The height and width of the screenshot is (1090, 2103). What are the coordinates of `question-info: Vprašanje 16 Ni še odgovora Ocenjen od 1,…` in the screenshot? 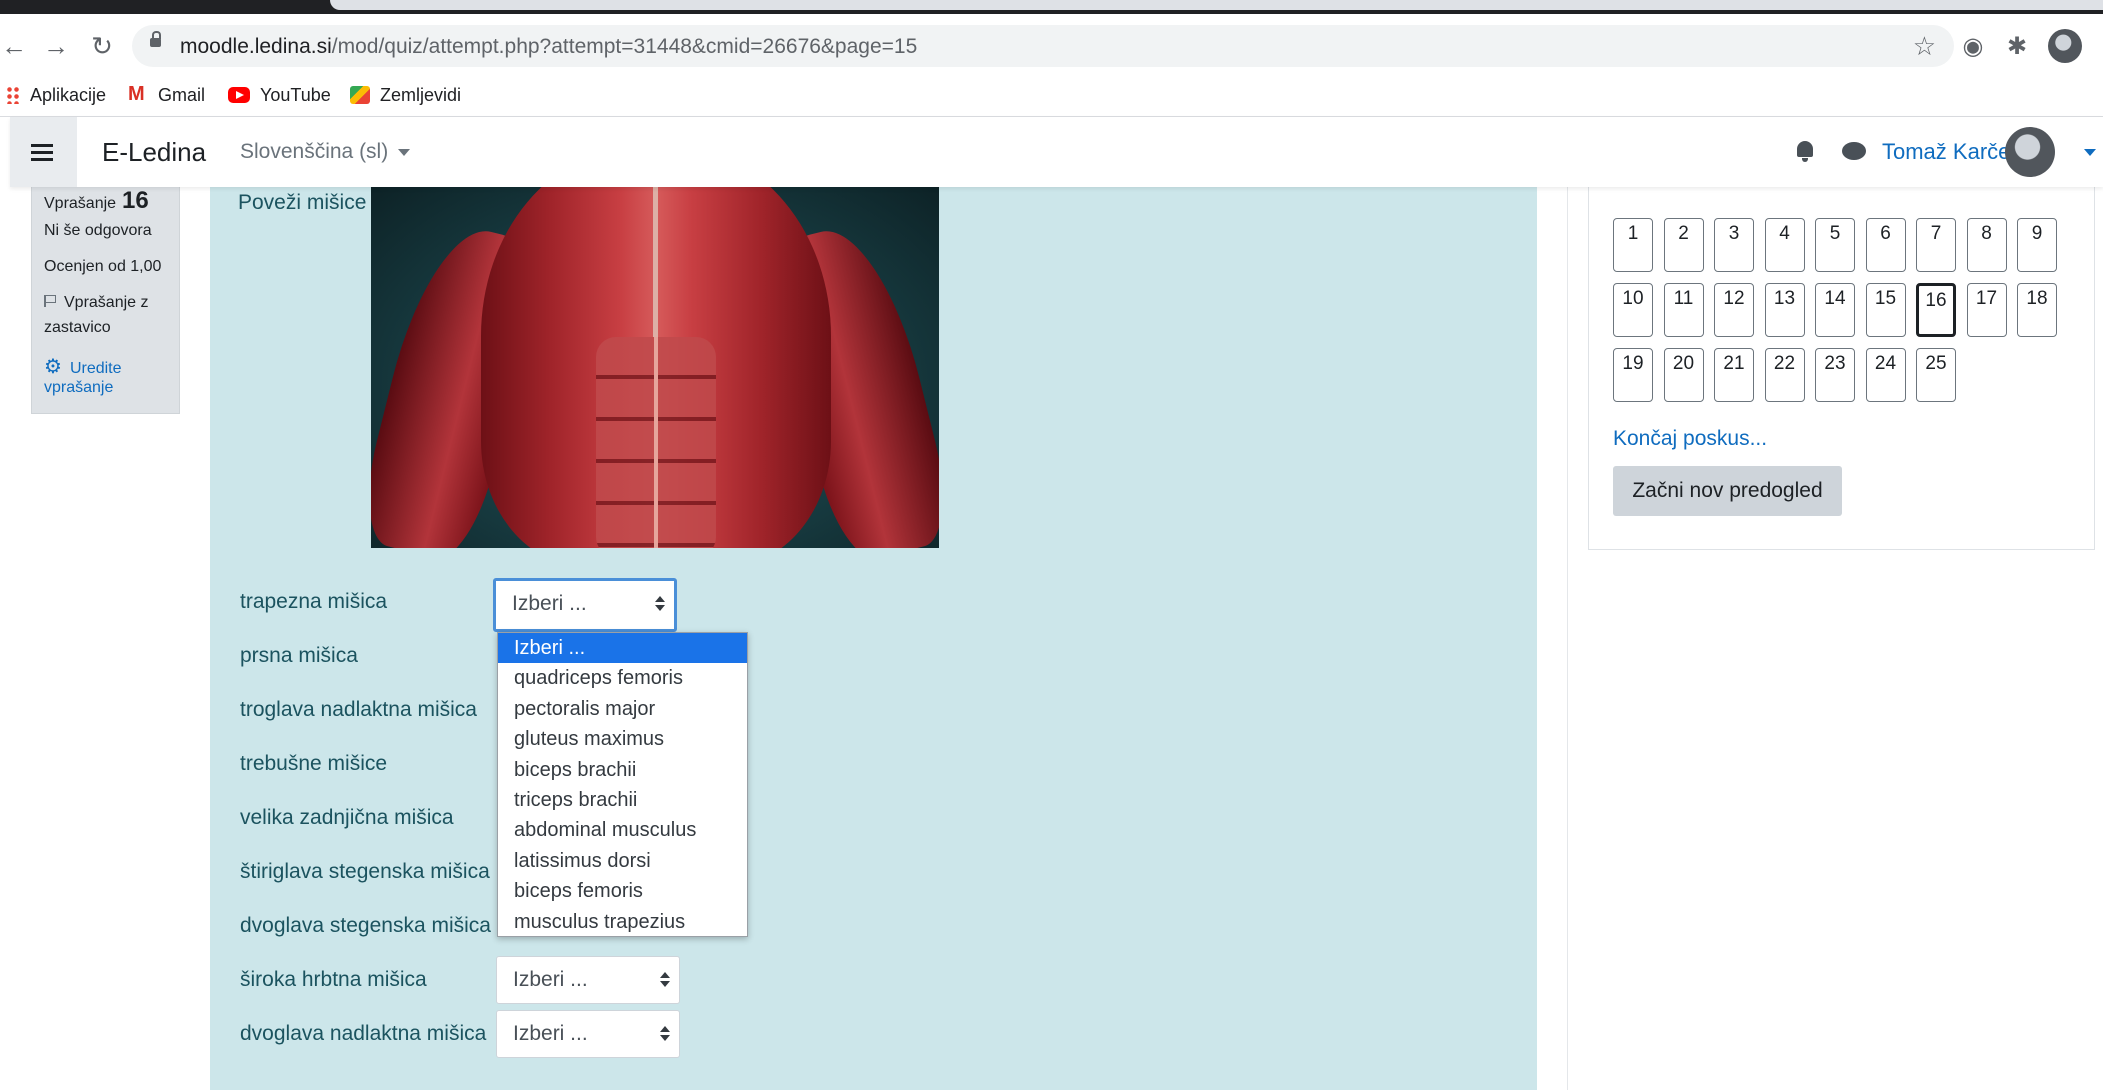 It's located at (105, 300).